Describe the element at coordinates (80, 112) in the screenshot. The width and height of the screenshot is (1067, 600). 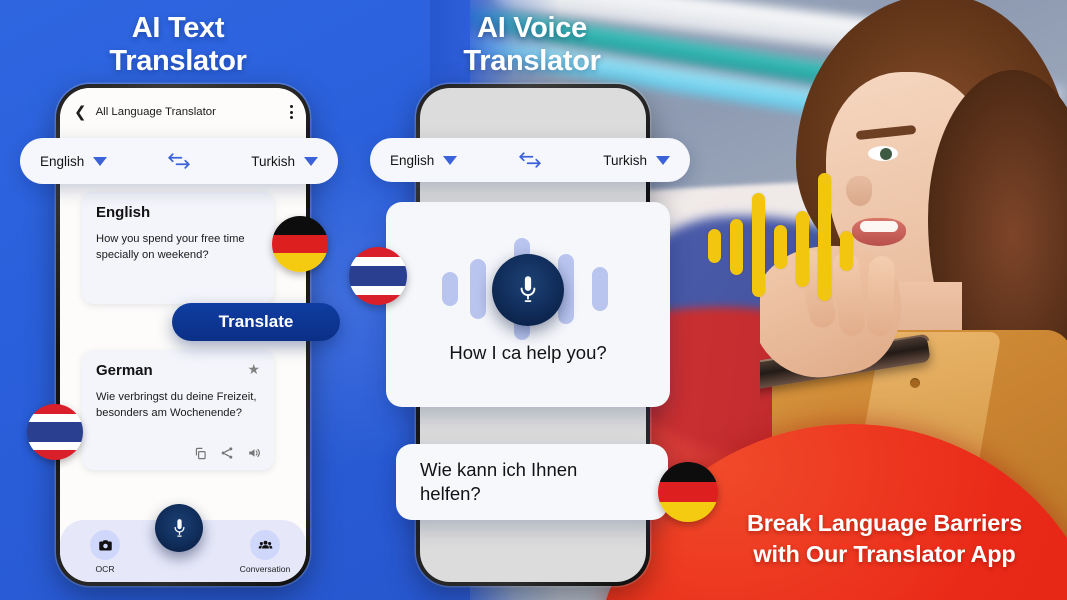
I see `back-icon: ❮` at that location.